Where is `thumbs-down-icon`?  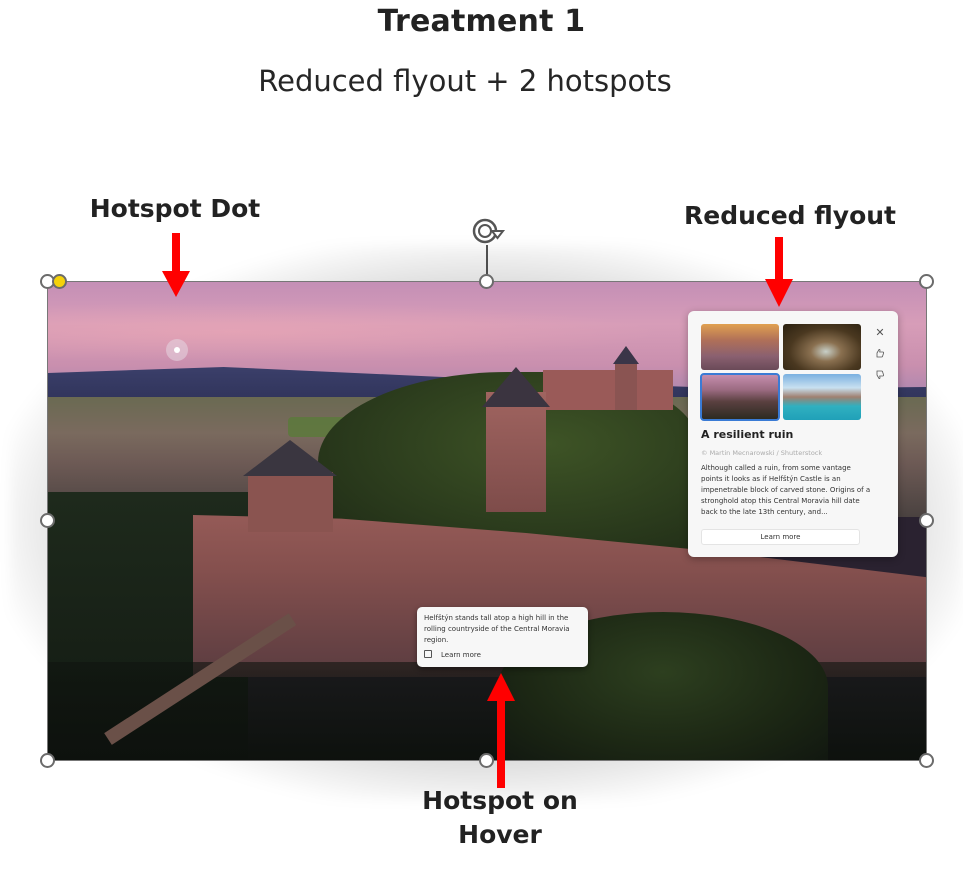 thumbs-down-icon is located at coordinates (880, 377).